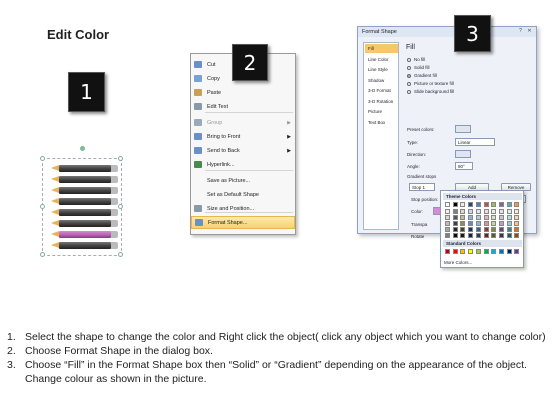  What do you see at coordinates (381, 59) in the screenshot?
I see `category-line-color: Line Color` at bounding box center [381, 59].